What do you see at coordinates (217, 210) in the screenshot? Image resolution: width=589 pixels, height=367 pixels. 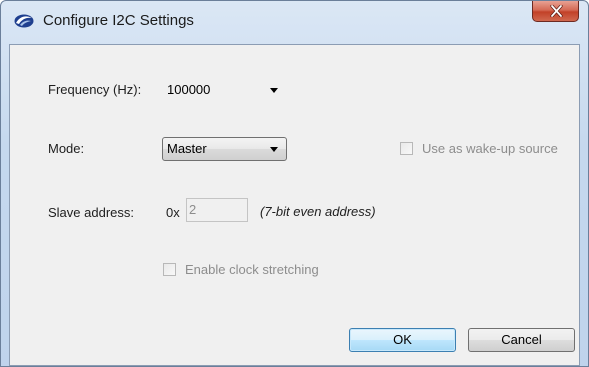 I see `slave-address-input: 2` at bounding box center [217, 210].